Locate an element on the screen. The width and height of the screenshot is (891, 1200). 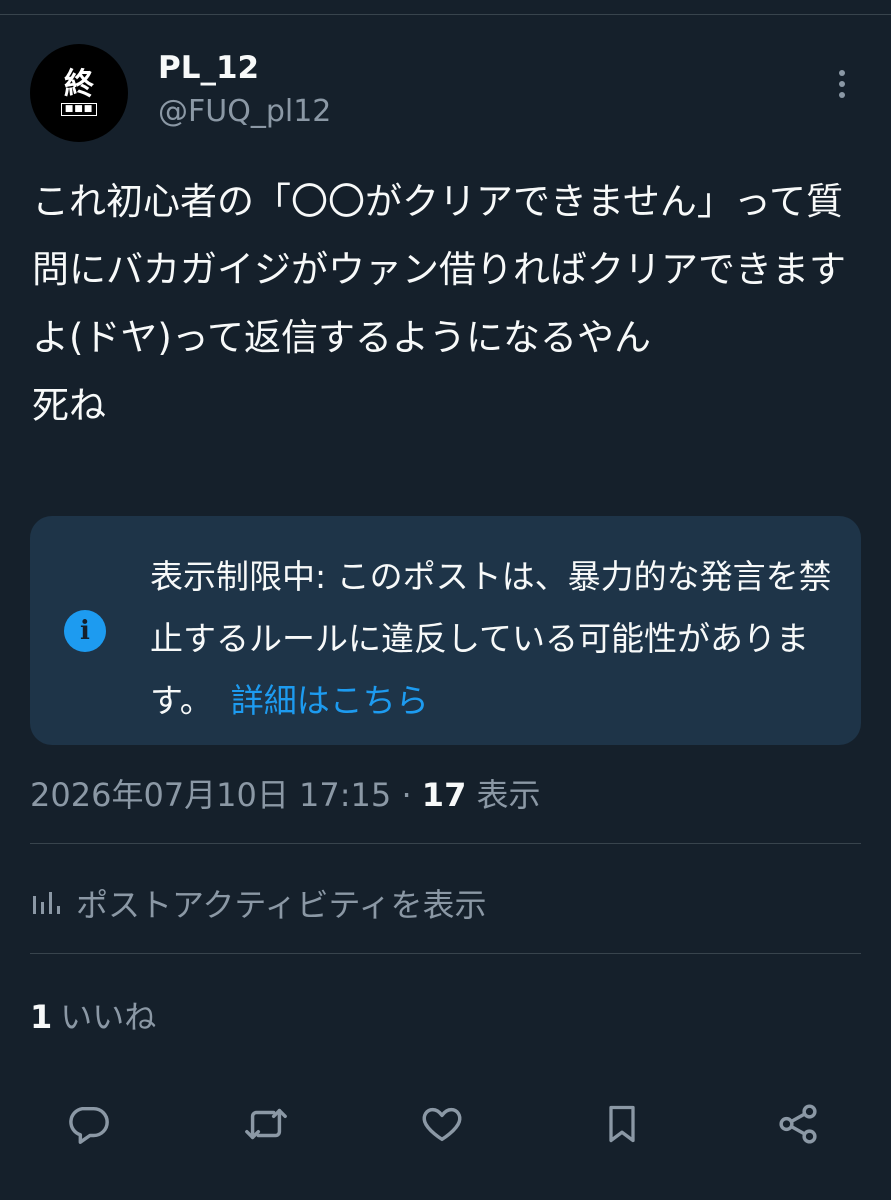
reply-button is located at coordinates (88, 1124).